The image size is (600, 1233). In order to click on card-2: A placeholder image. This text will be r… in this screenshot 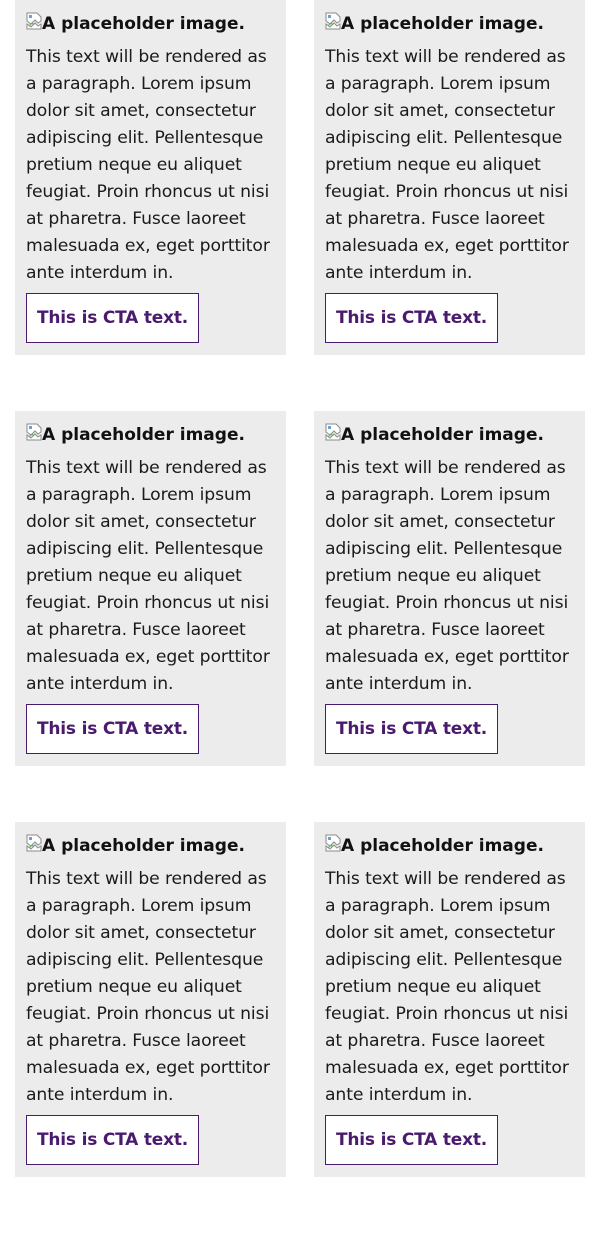, I will do `click(449, 177)`.